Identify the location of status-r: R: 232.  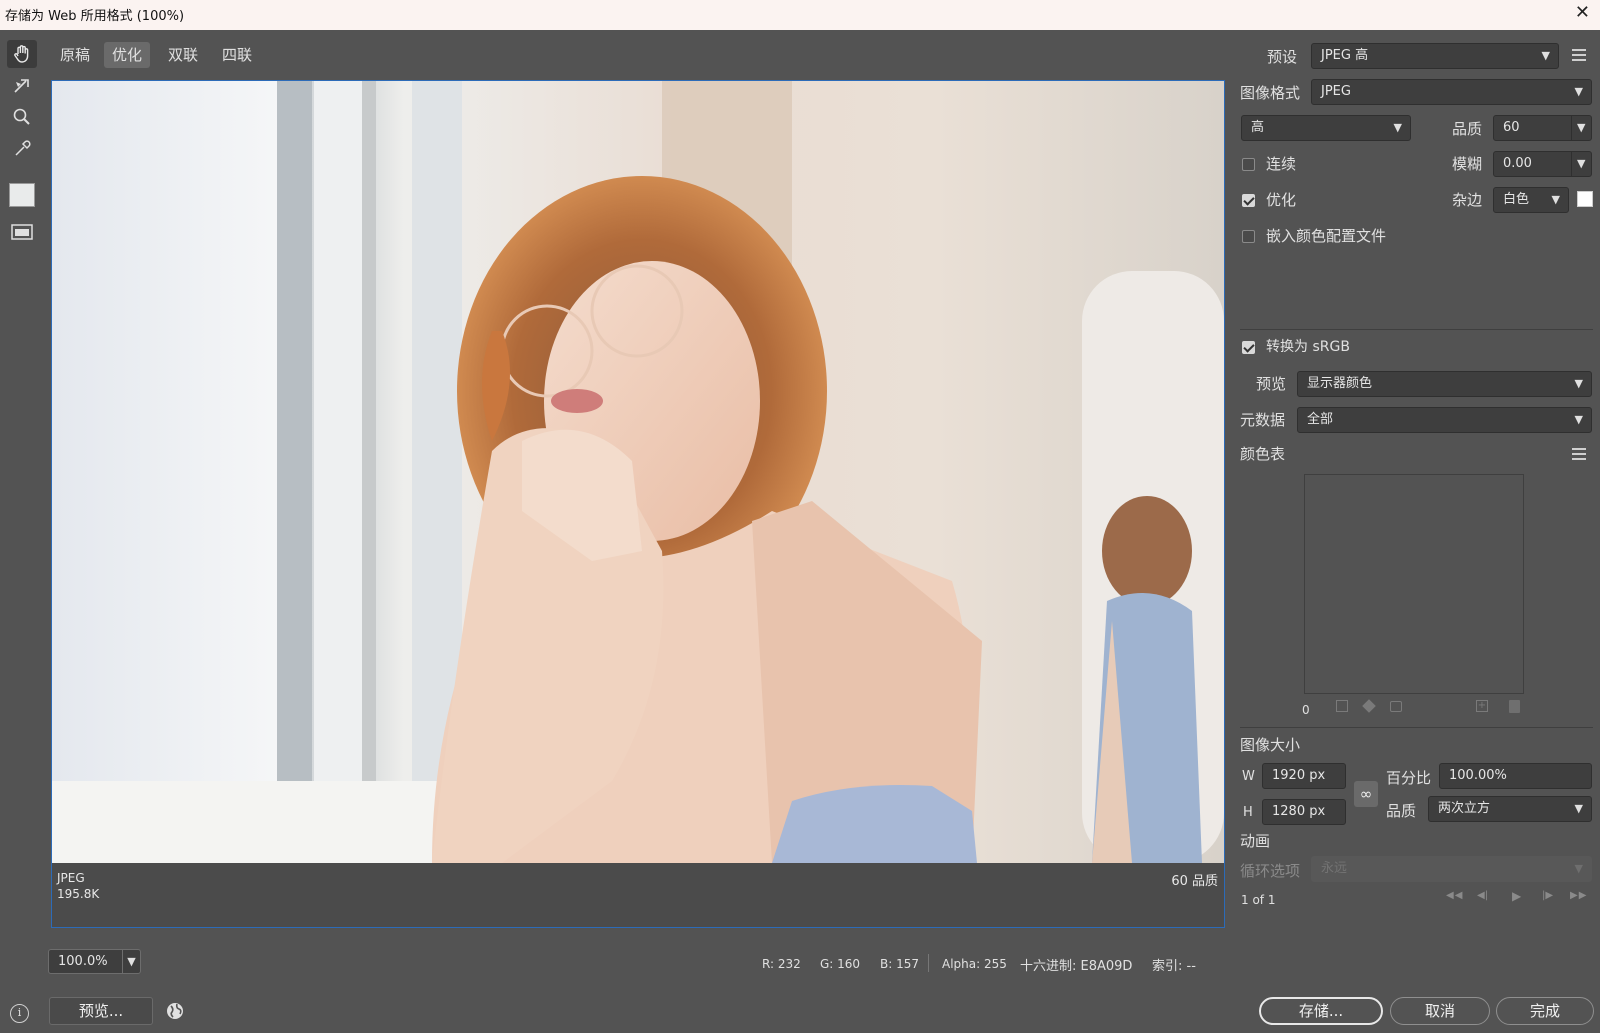
(781, 964).